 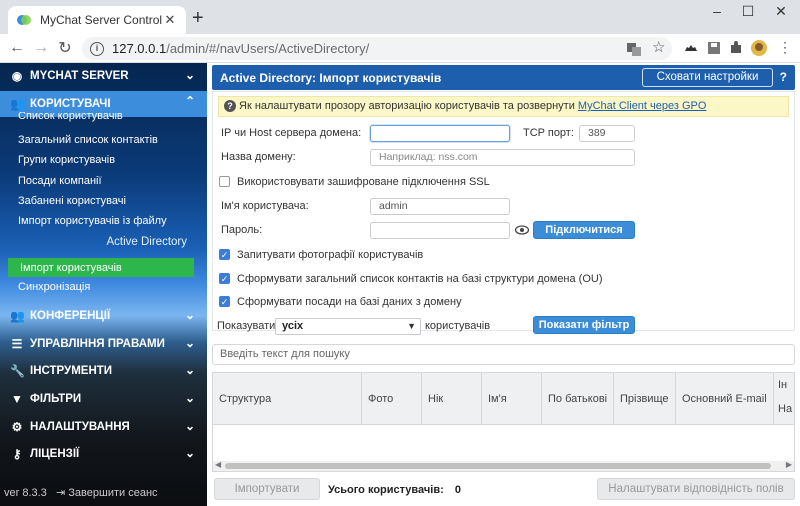 I want to click on browser-tab: MyChat Server Control Panel ✕, so click(x=97, y=20).